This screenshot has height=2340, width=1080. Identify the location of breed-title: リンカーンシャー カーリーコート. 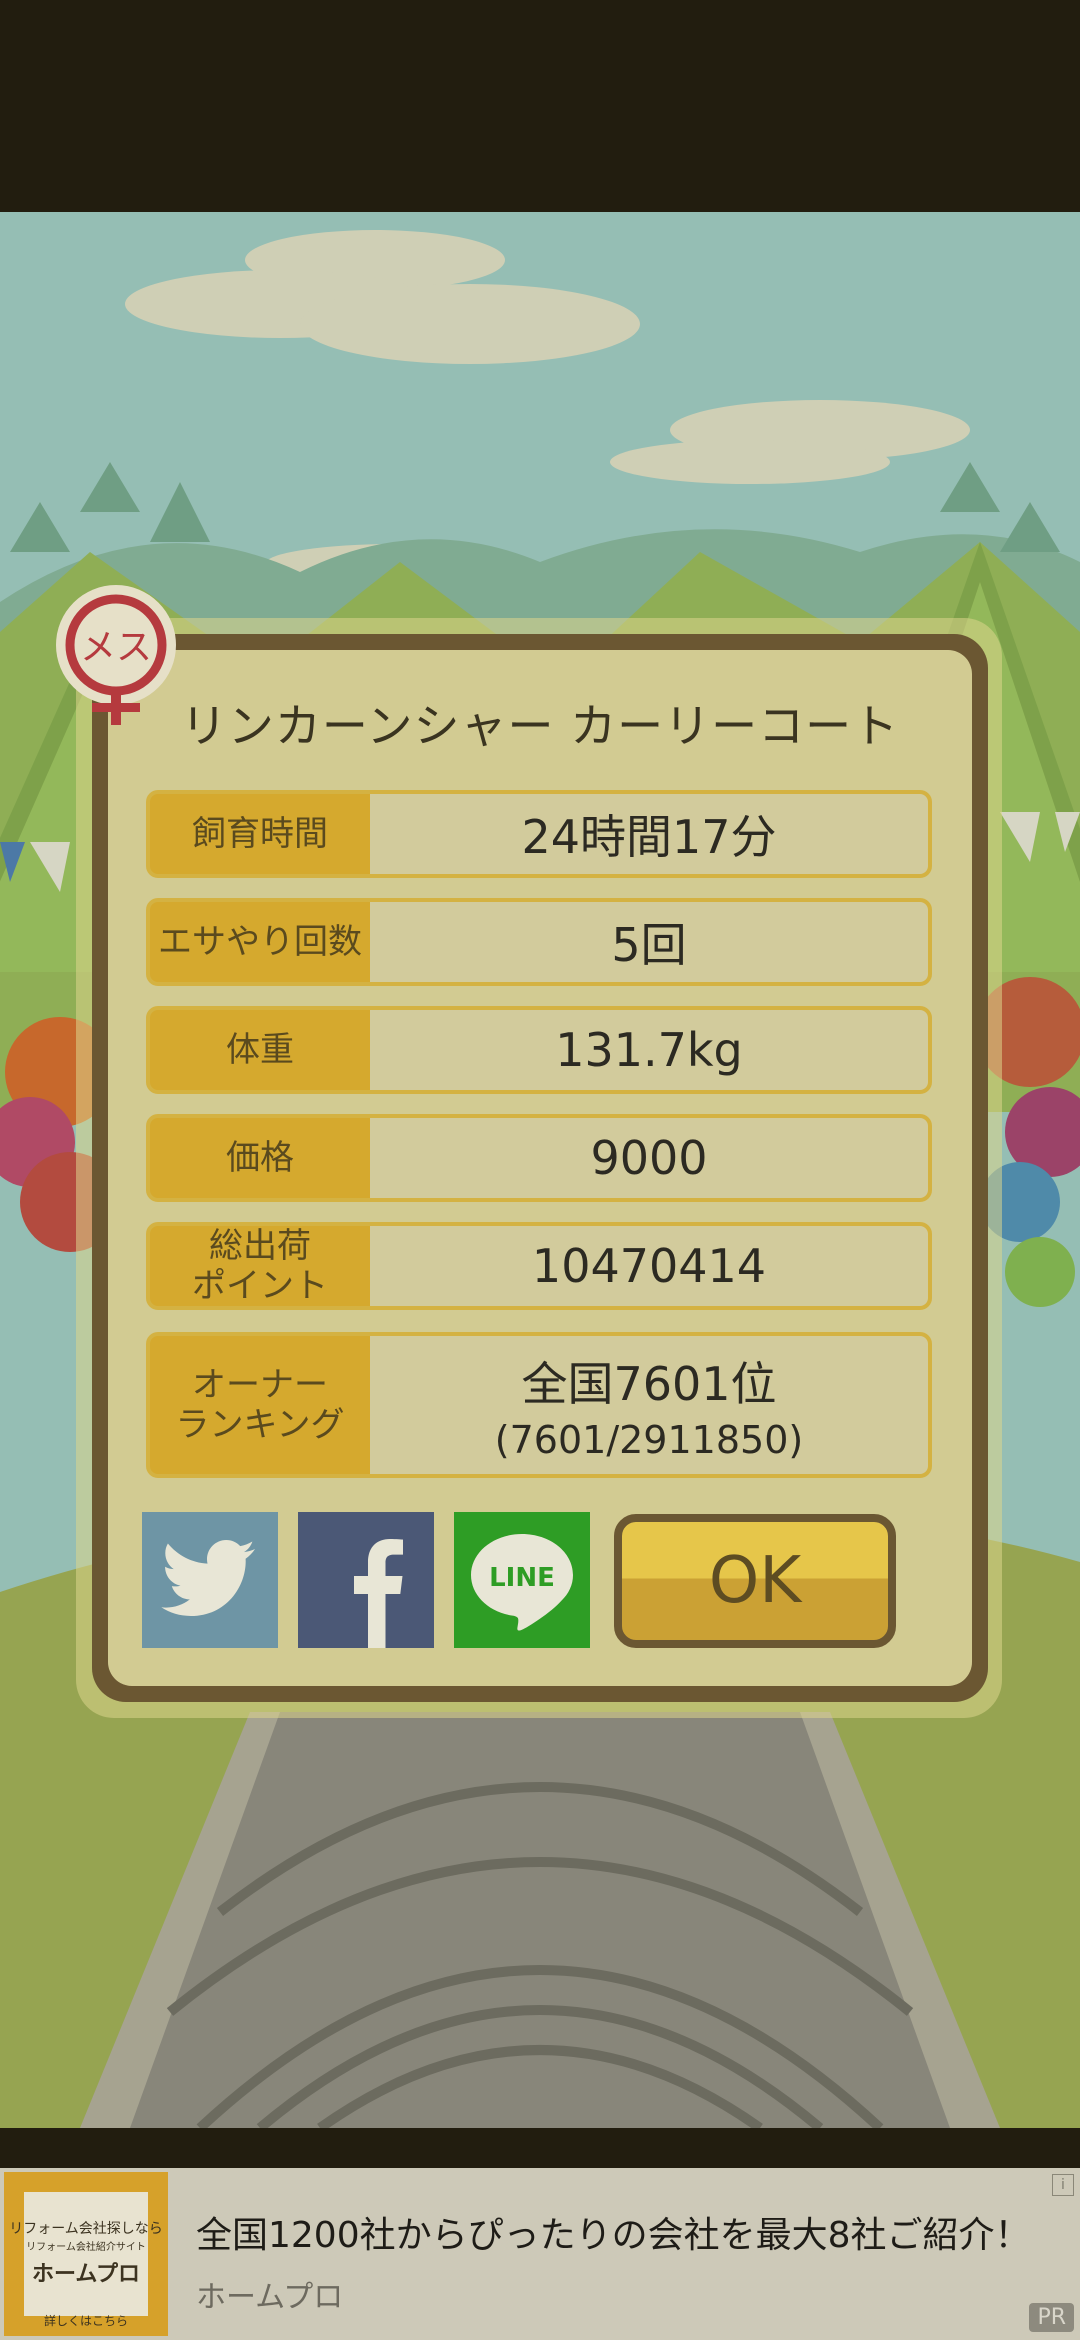
(540, 726).